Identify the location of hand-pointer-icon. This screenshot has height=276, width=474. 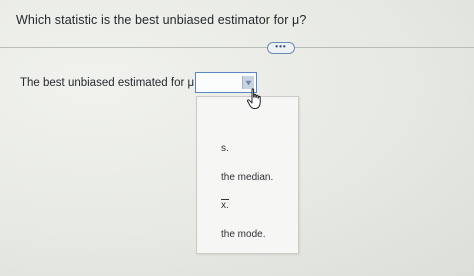
(255, 99).